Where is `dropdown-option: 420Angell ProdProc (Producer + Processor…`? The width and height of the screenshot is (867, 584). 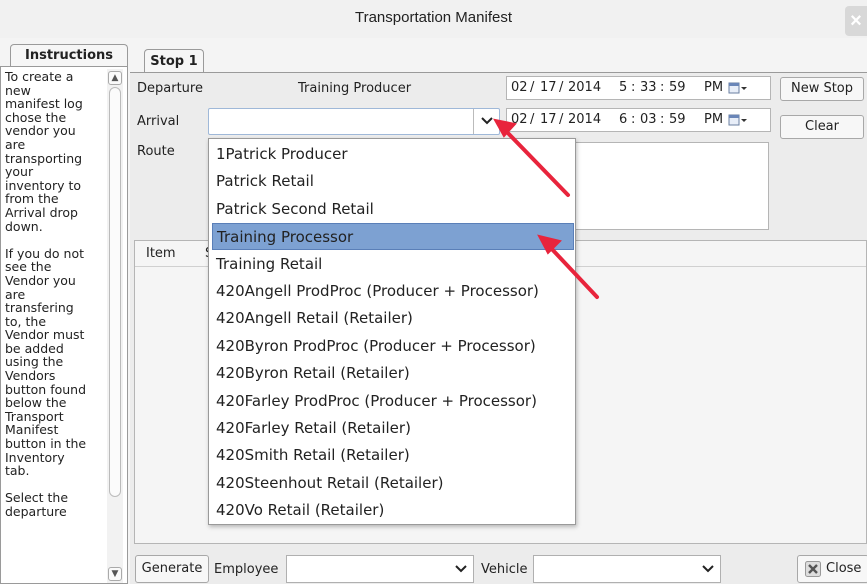
dropdown-option: 420Angell ProdProc (Producer + Processor… is located at coordinates (392, 291).